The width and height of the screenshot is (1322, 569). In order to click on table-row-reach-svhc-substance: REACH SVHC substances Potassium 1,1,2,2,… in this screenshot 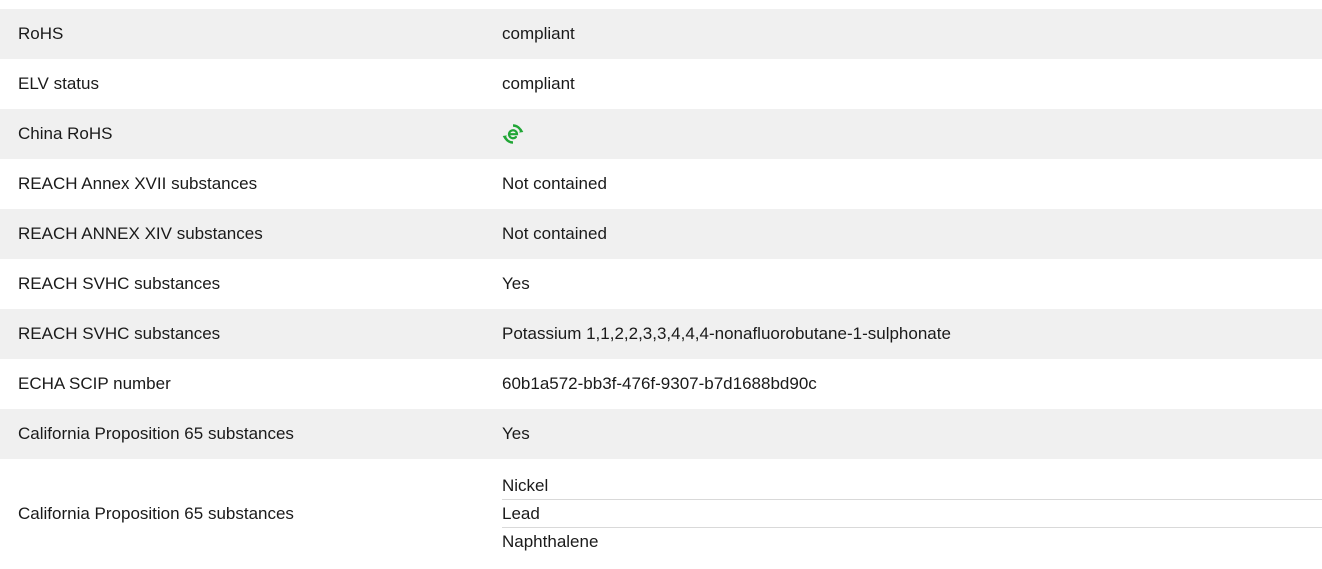, I will do `click(661, 334)`.